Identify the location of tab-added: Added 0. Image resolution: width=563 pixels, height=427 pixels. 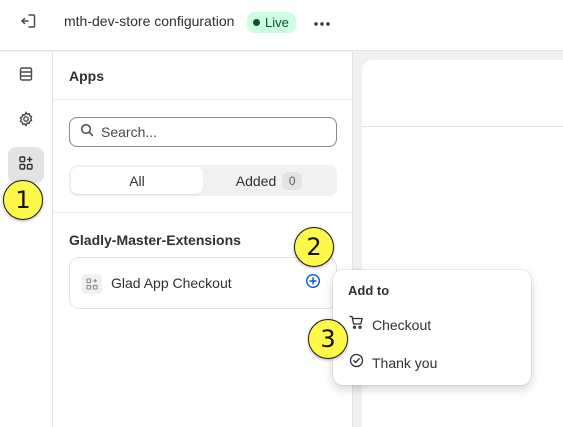
(269, 180).